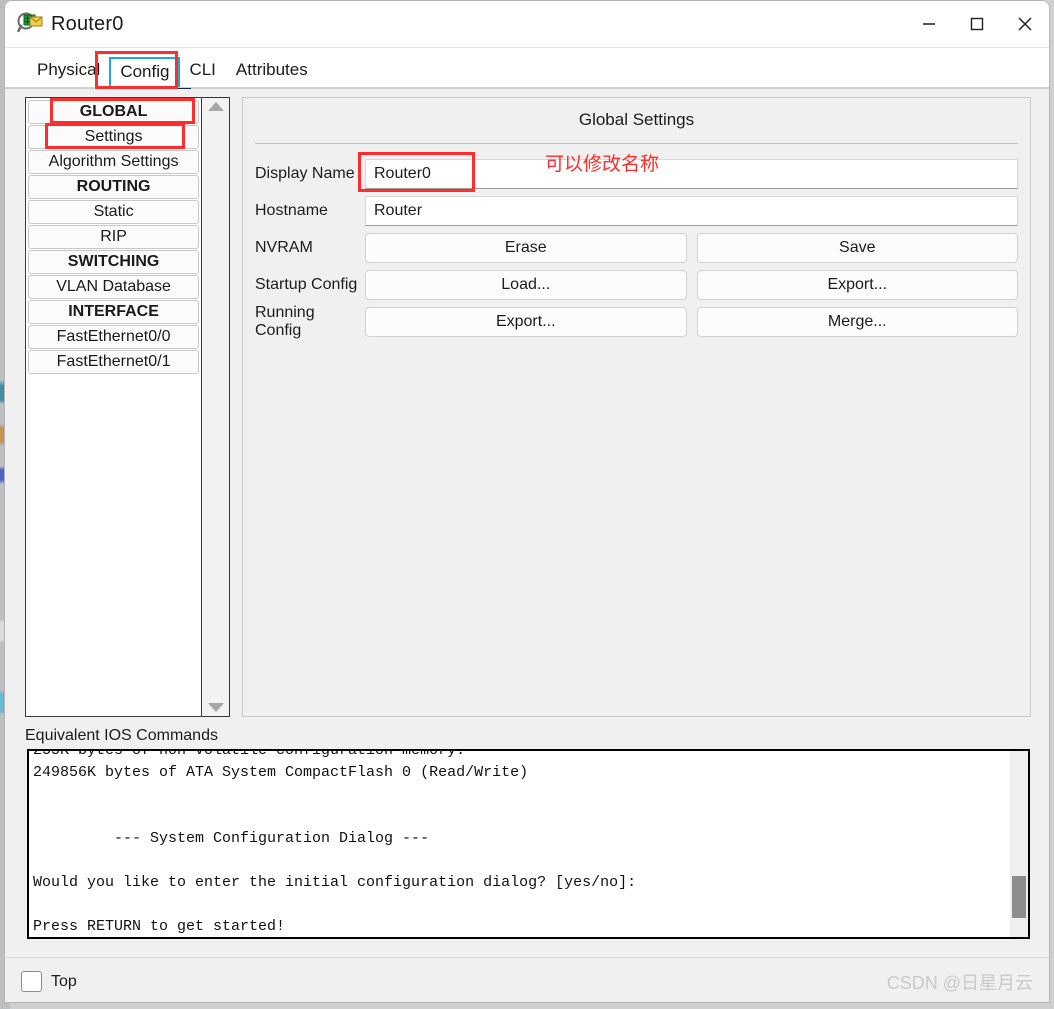 This screenshot has height=1009, width=1054. I want to click on tab-strip-baseline, so click(527, 87).